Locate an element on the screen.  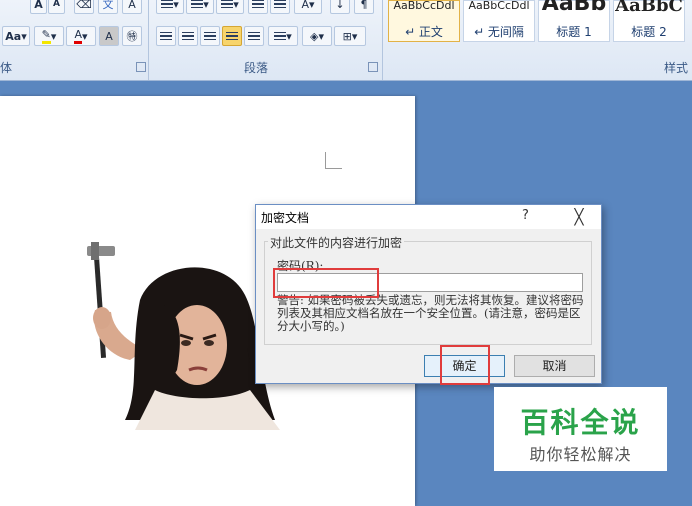
highlight-color-button: ✎ ▾ is located at coordinates (49, 36).